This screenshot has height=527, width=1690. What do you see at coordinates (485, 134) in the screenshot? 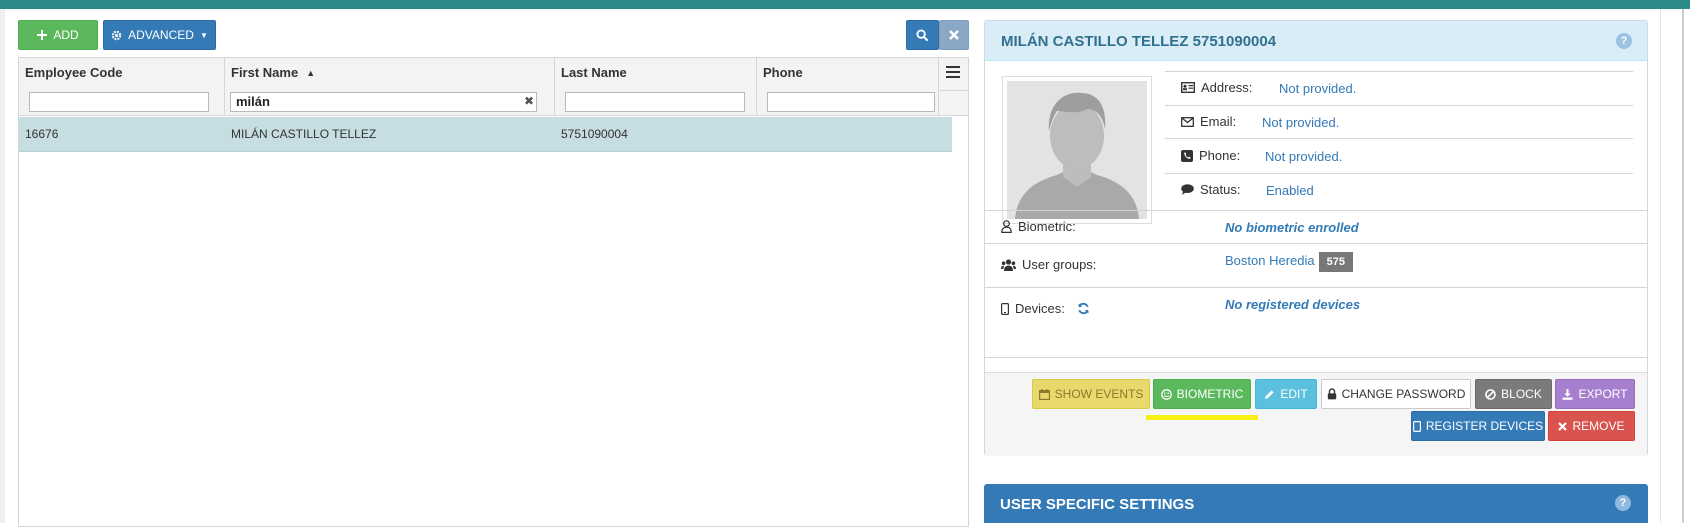
I see `table-row: 16676 MILÁN CASTILLO TELLEZ 5751090004` at bounding box center [485, 134].